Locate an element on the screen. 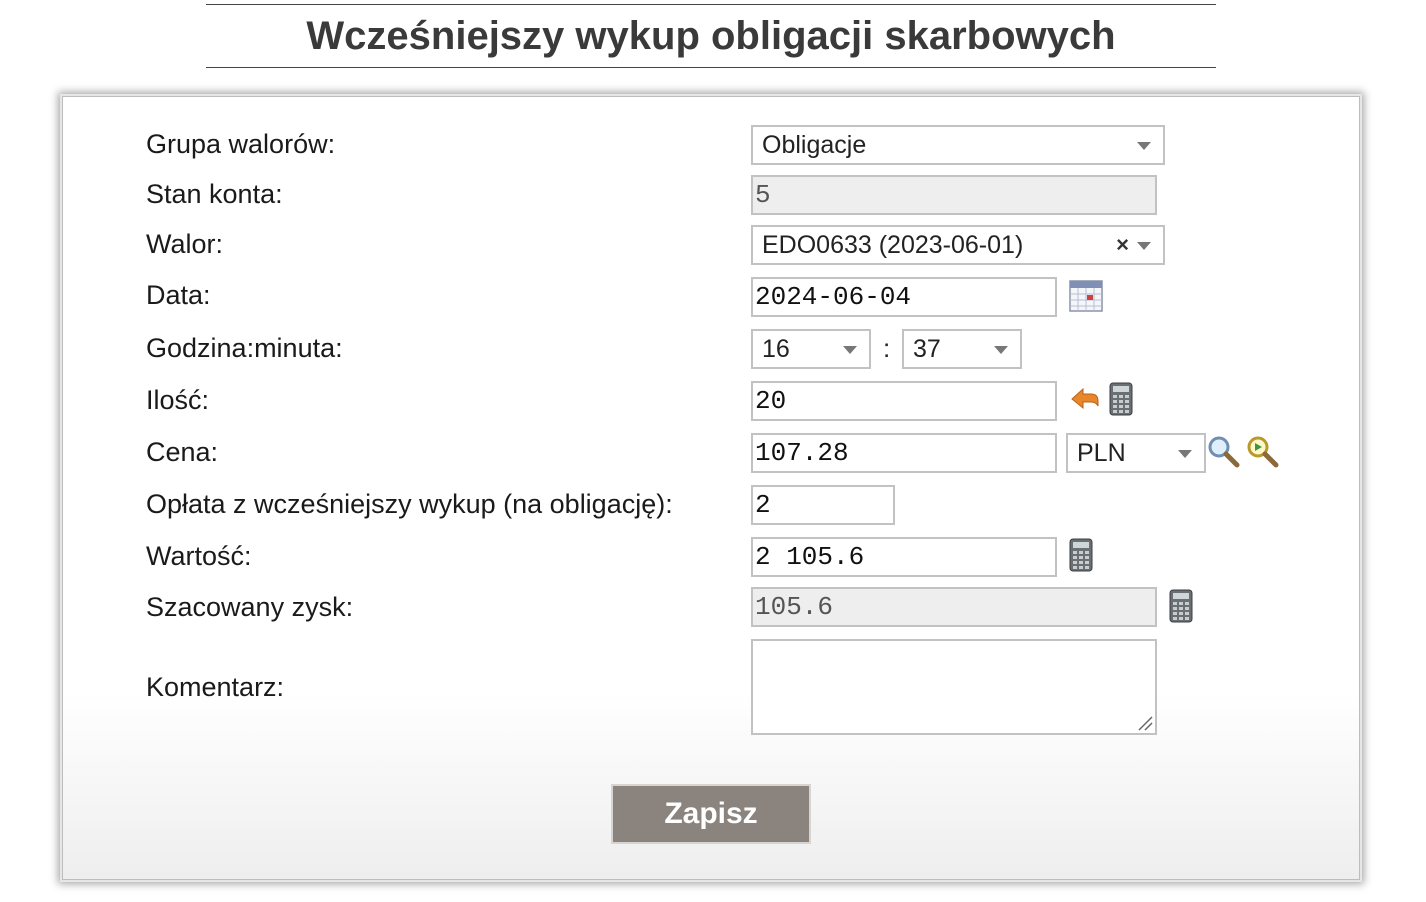 This screenshot has width=1426, height=902. search-icon is located at coordinates (1224, 452).